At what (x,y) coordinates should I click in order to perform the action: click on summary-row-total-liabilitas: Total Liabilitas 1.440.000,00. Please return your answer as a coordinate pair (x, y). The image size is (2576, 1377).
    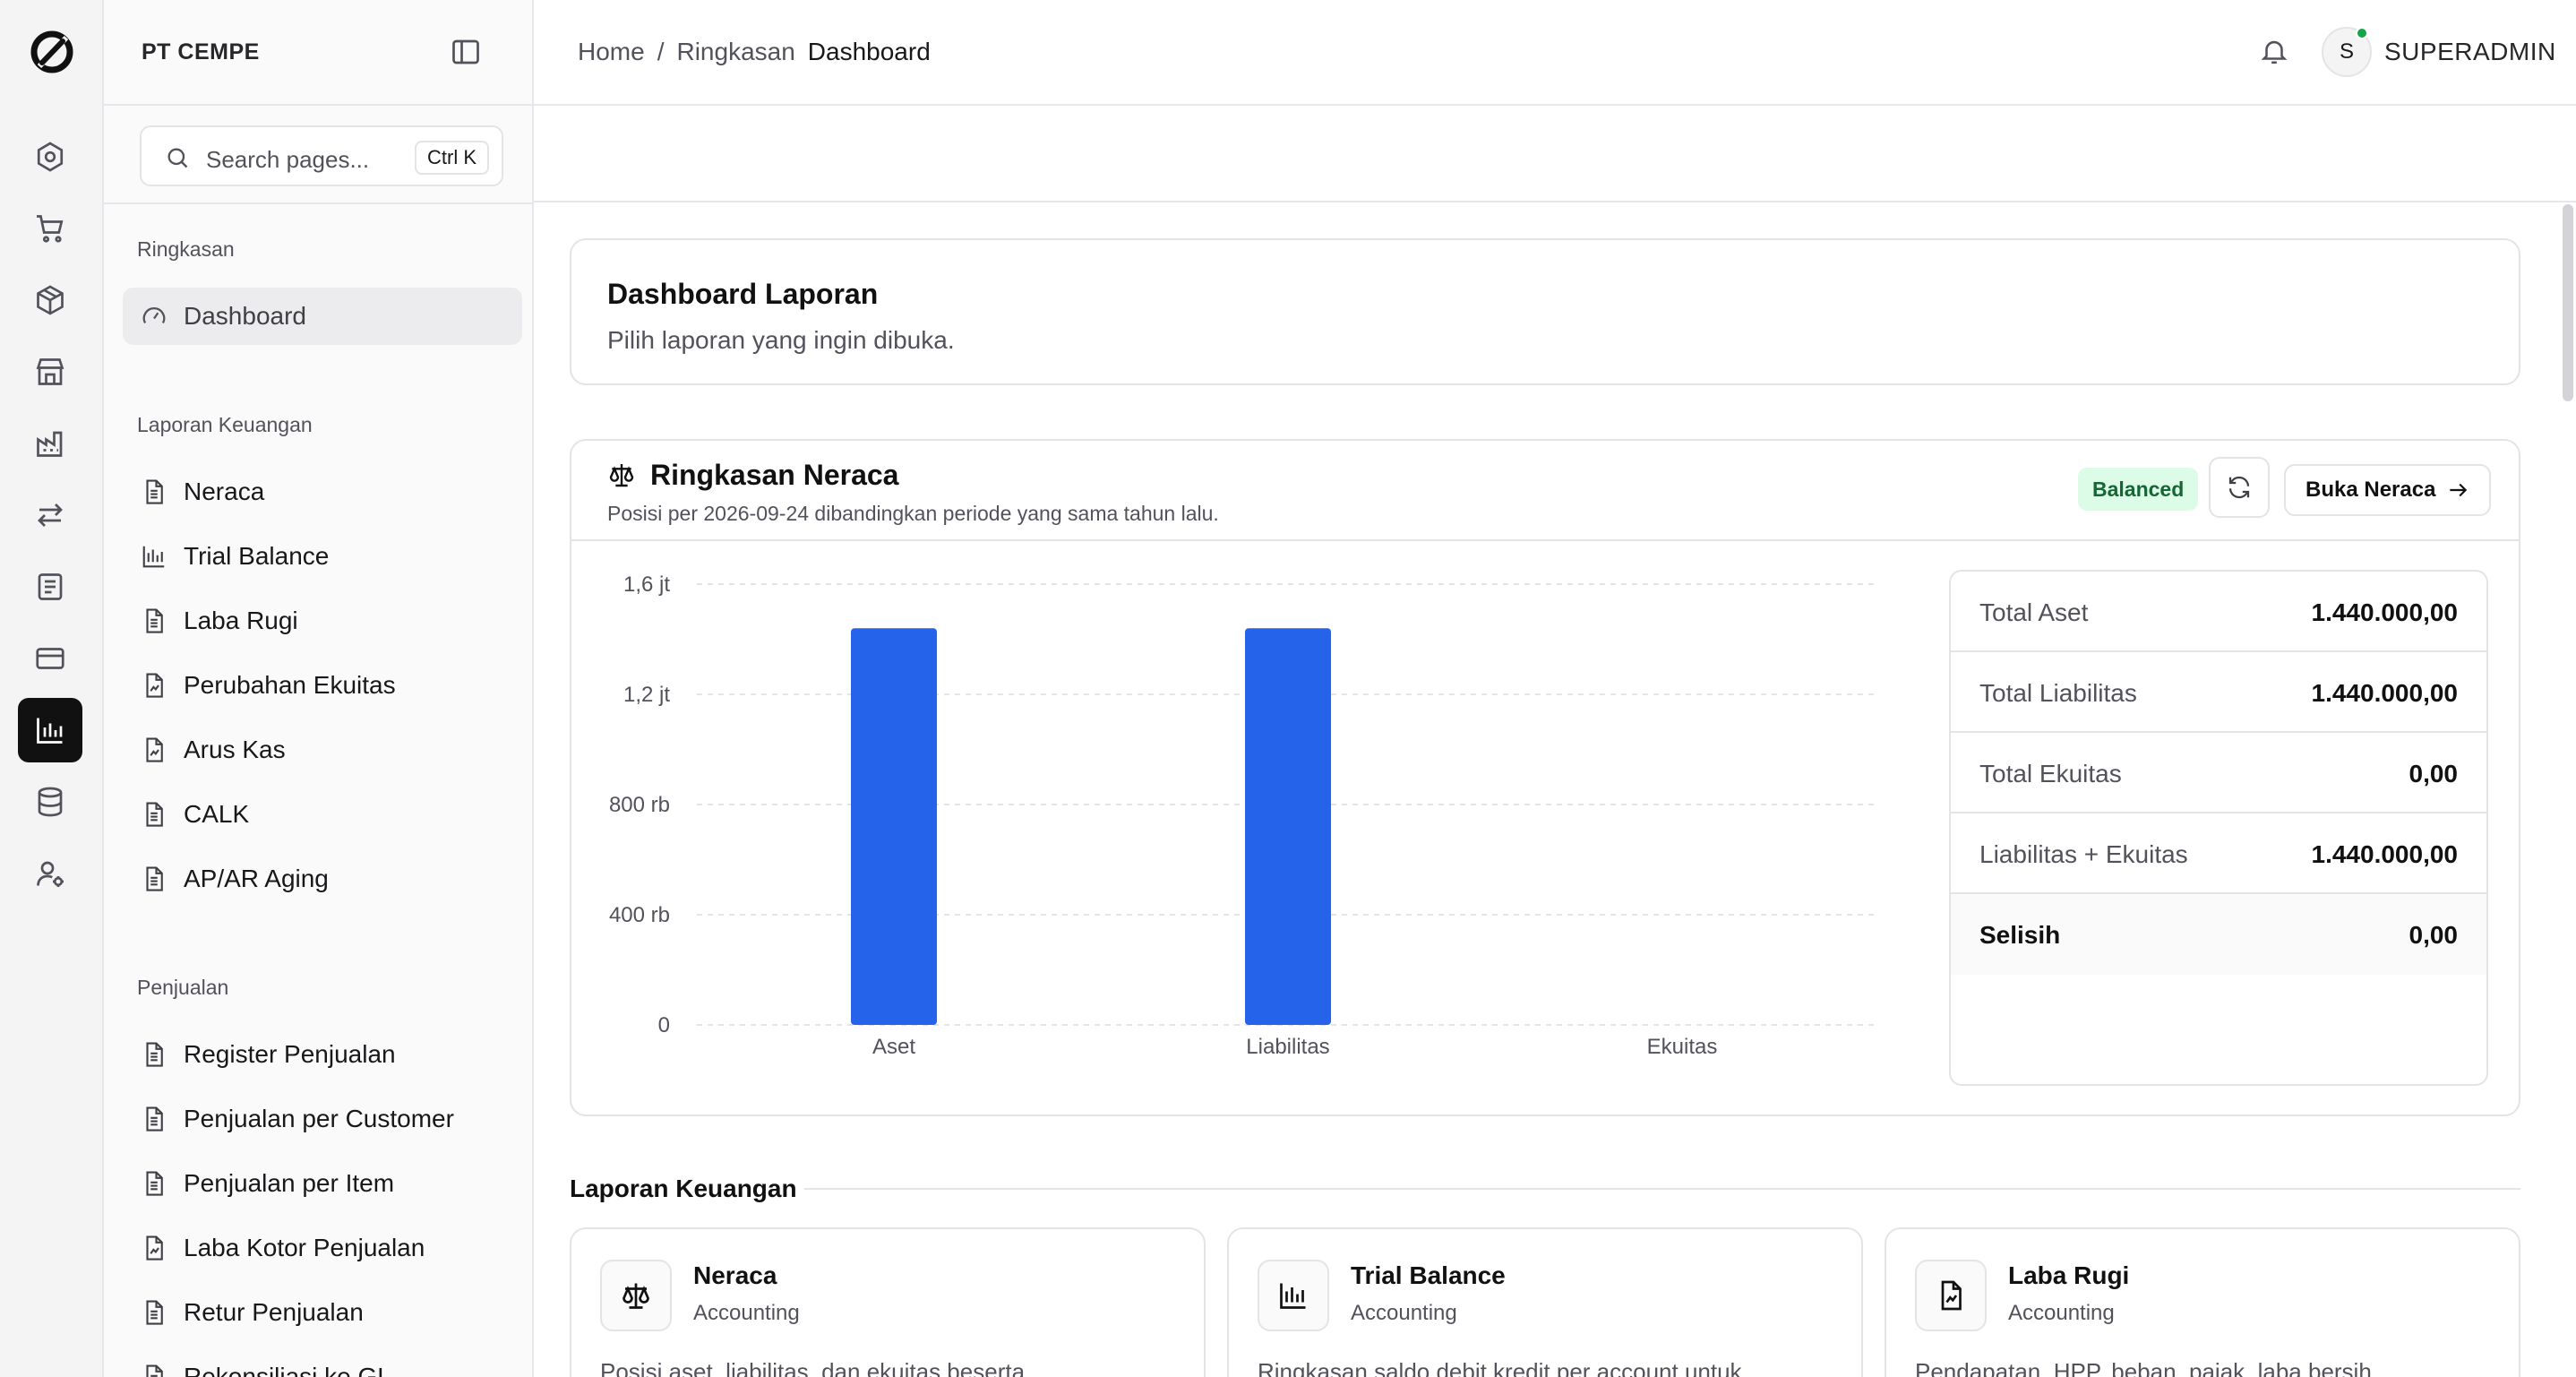
    Looking at the image, I should click on (2218, 693).